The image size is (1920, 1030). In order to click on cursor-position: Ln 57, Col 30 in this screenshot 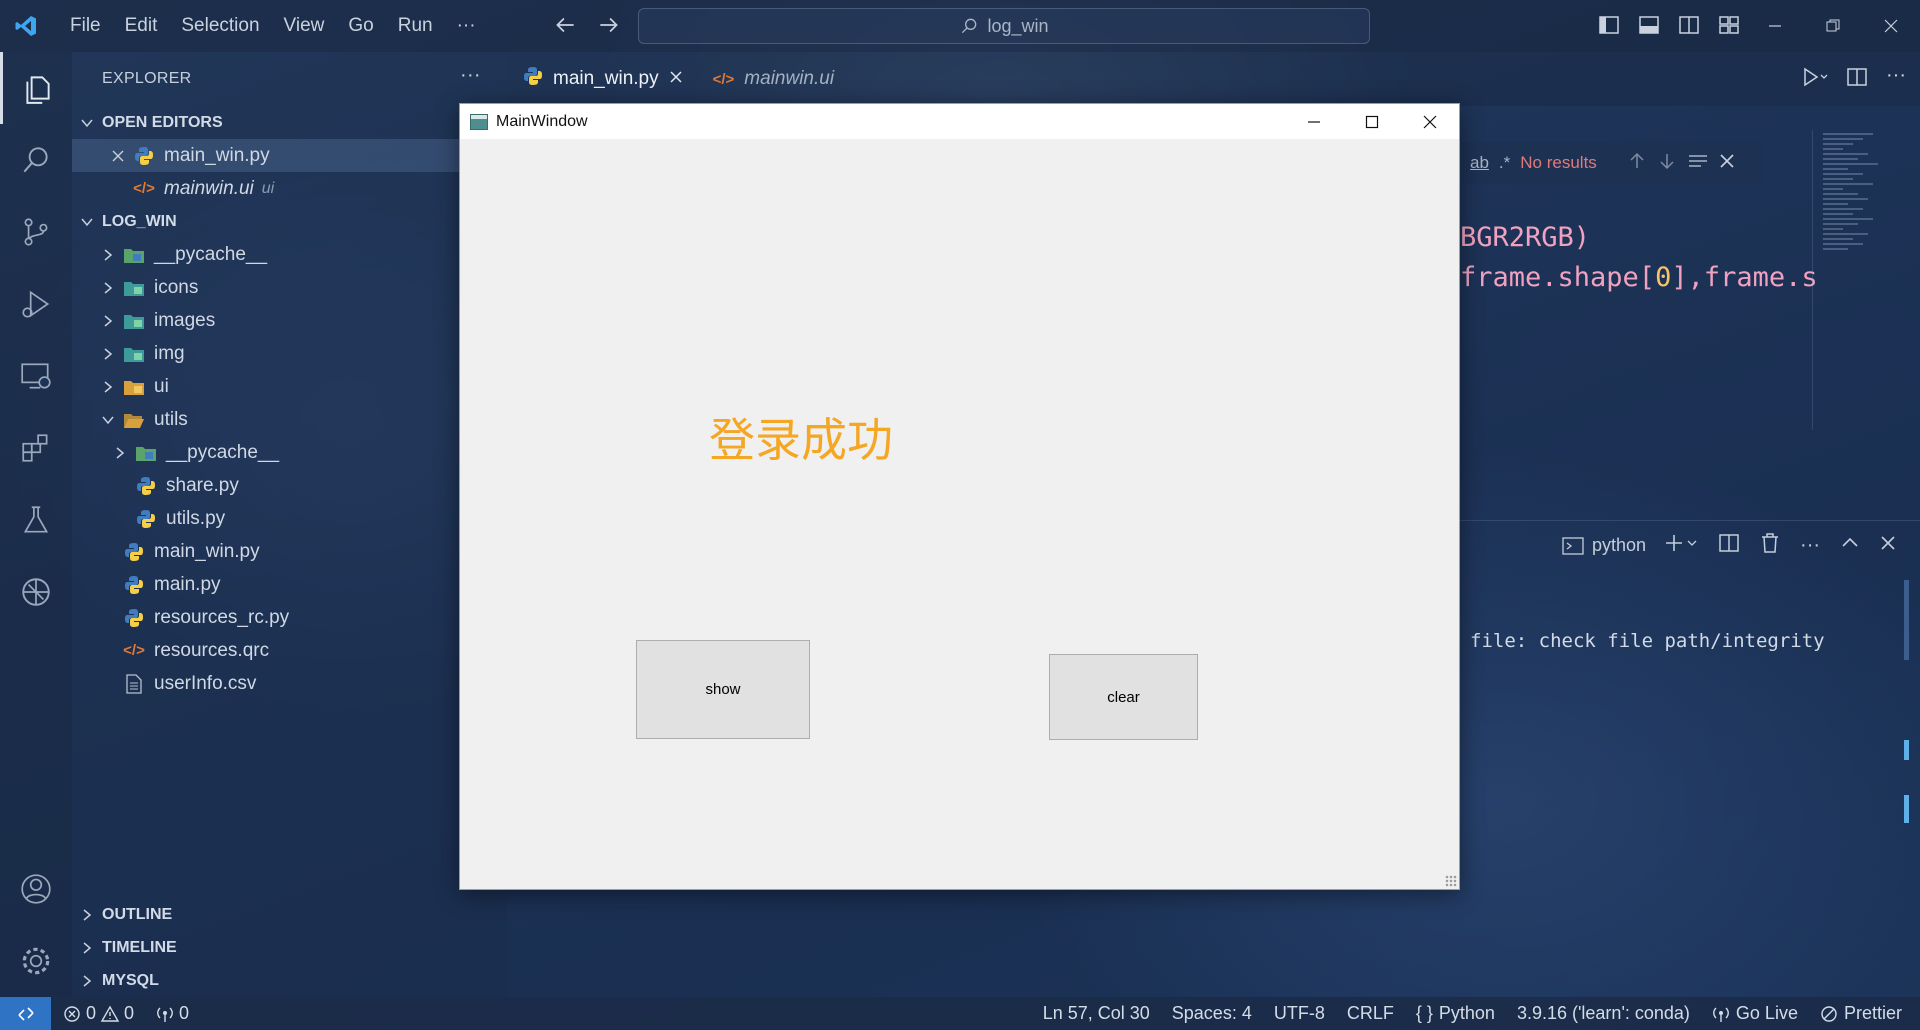, I will do `click(1096, 1013)`.